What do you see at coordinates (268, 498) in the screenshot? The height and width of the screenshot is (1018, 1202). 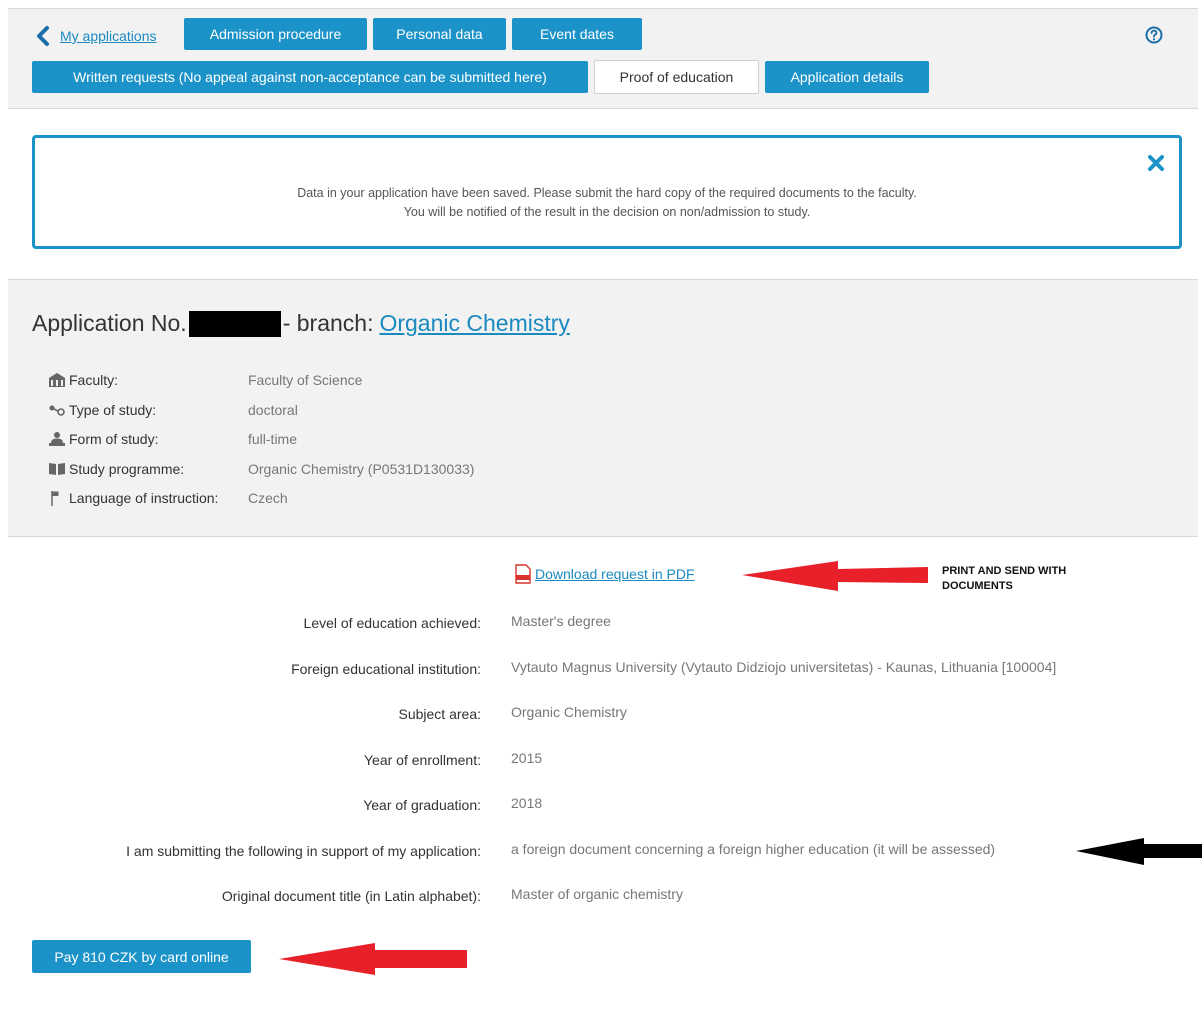 I see `info-value: Czech` at bounding box center [268, 498].